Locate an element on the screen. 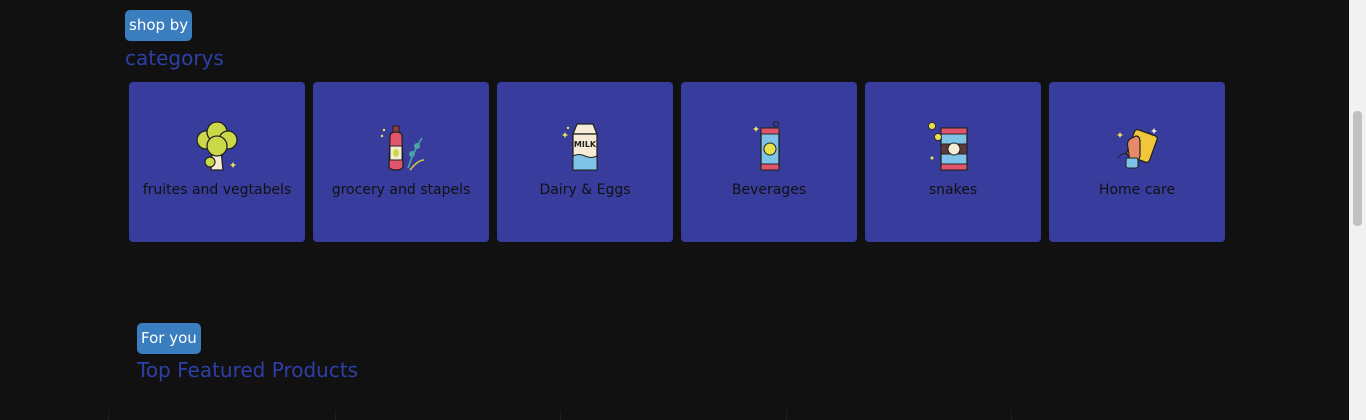 The height and width of the screenshot is (420, 1366). snack-can-icon is located at coordinates (948, 146).